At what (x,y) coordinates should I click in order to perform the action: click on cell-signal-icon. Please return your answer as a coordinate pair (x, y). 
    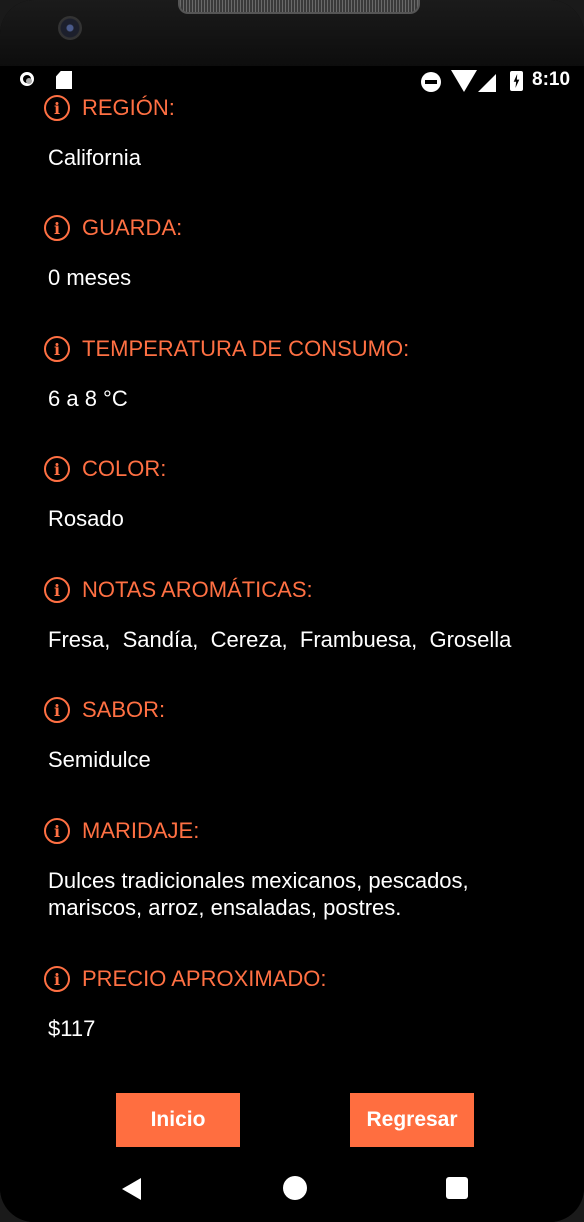
    Looking at the image, I should click on (487, 83).